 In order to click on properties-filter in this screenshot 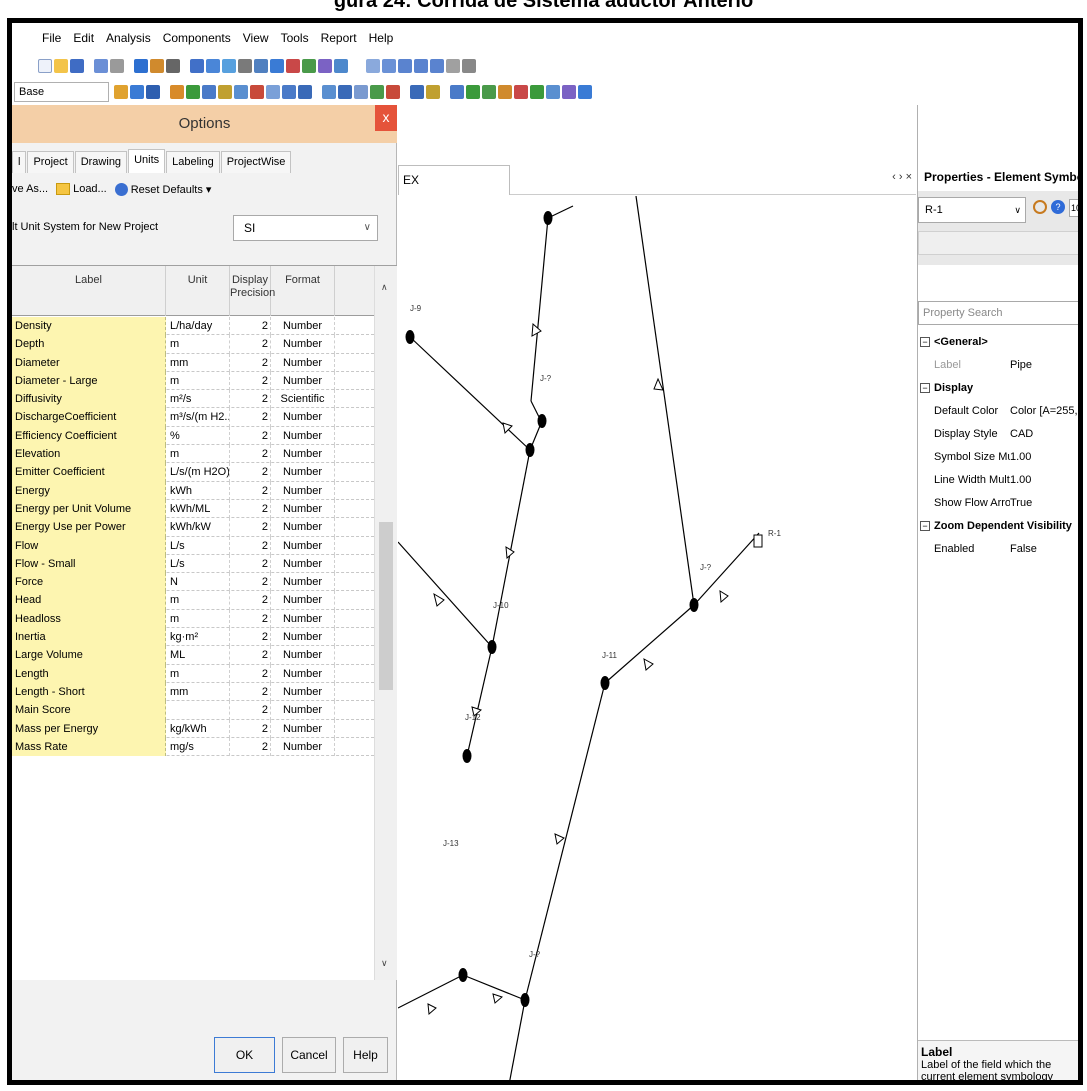, I will do `click(998, 243)`.